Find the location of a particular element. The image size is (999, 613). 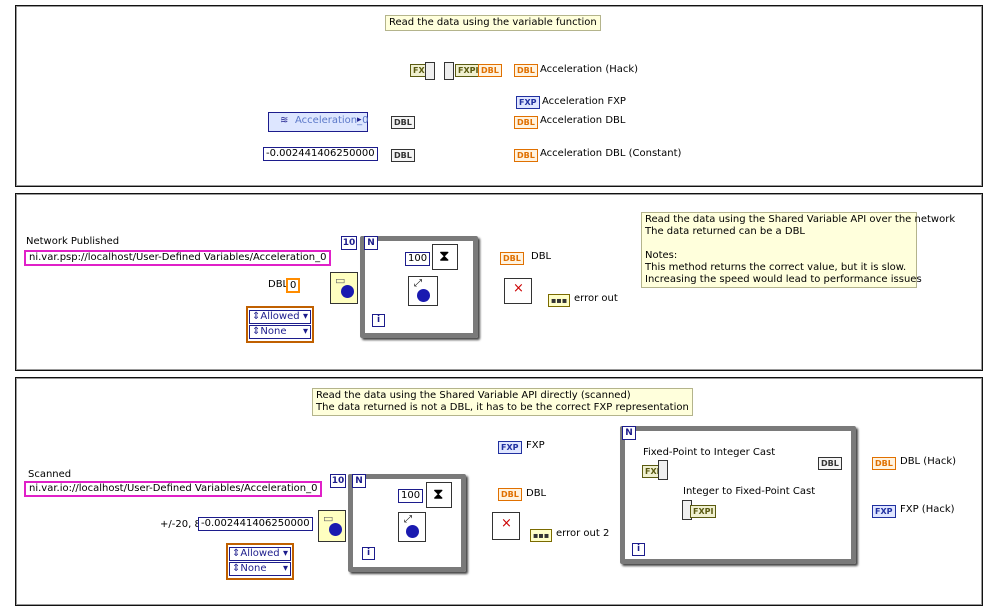

acceleration-fxp-label: Acceleration FXP is located at coordinates (584, 101).